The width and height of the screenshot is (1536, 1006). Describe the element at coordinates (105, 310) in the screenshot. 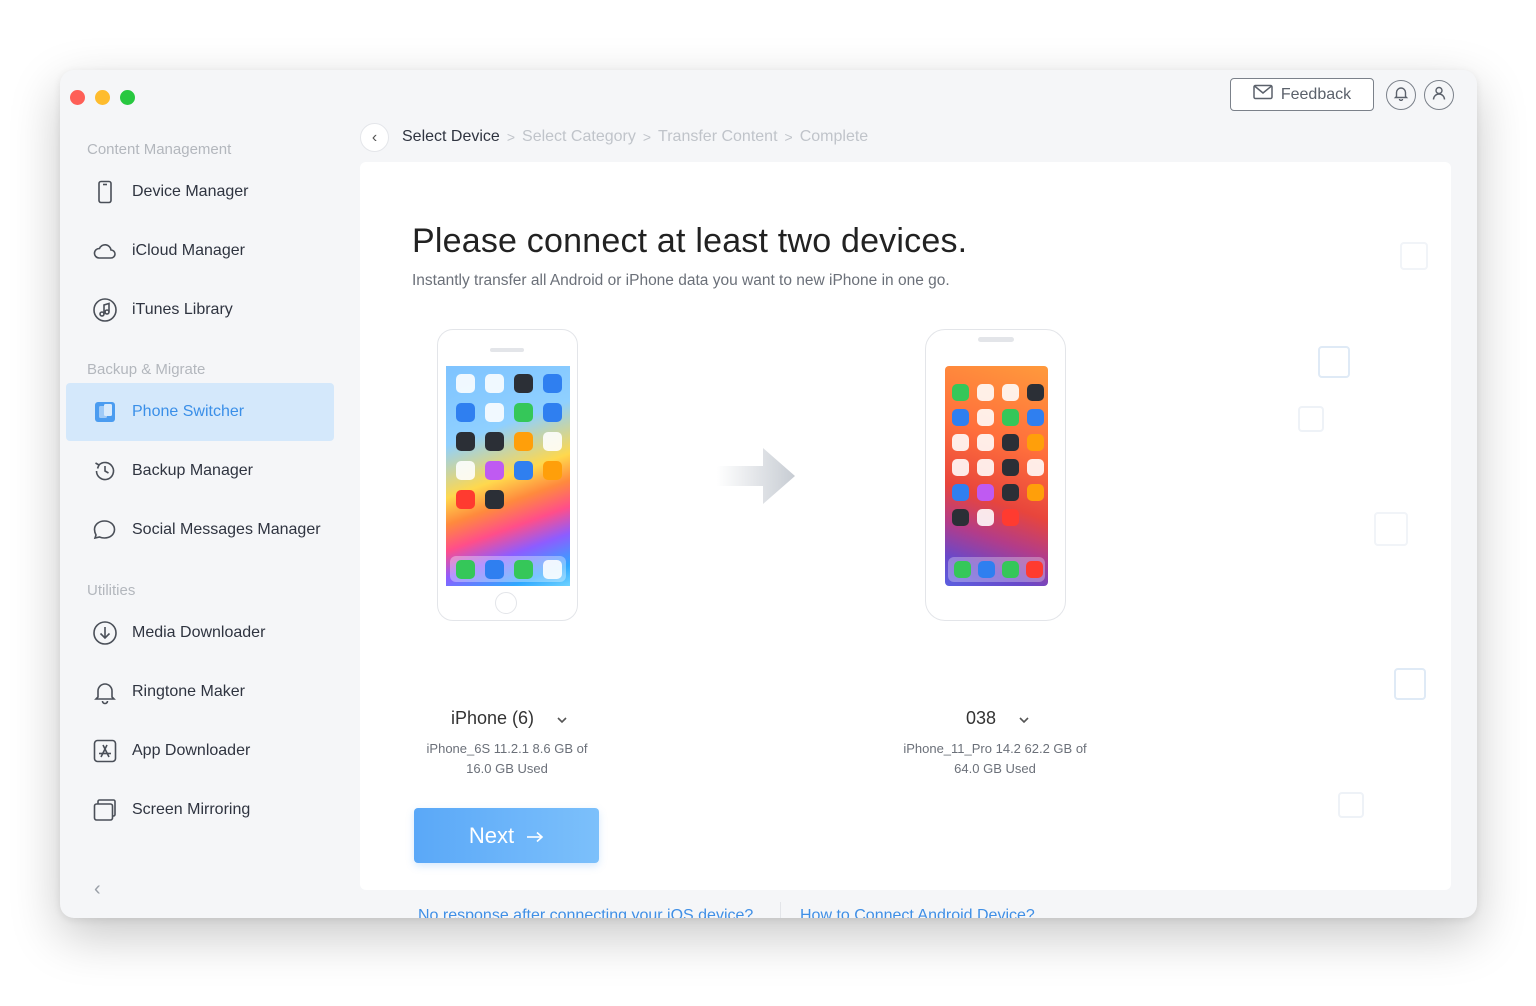

I see `music-icon` at that location.